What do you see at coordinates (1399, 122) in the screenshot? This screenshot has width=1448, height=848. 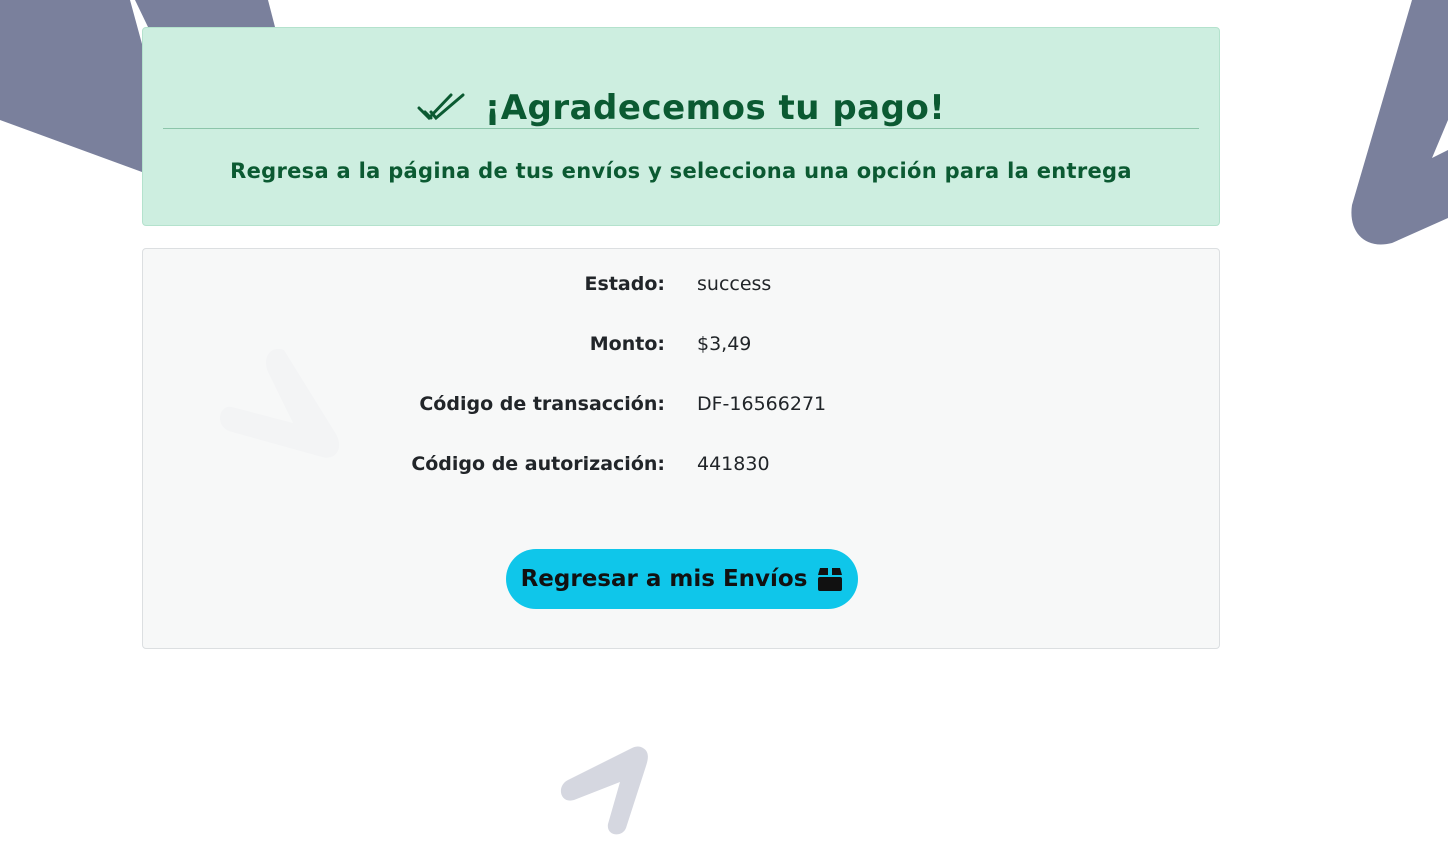 I see `bg-arrow-top-right` at bounding box center [1399, 122].